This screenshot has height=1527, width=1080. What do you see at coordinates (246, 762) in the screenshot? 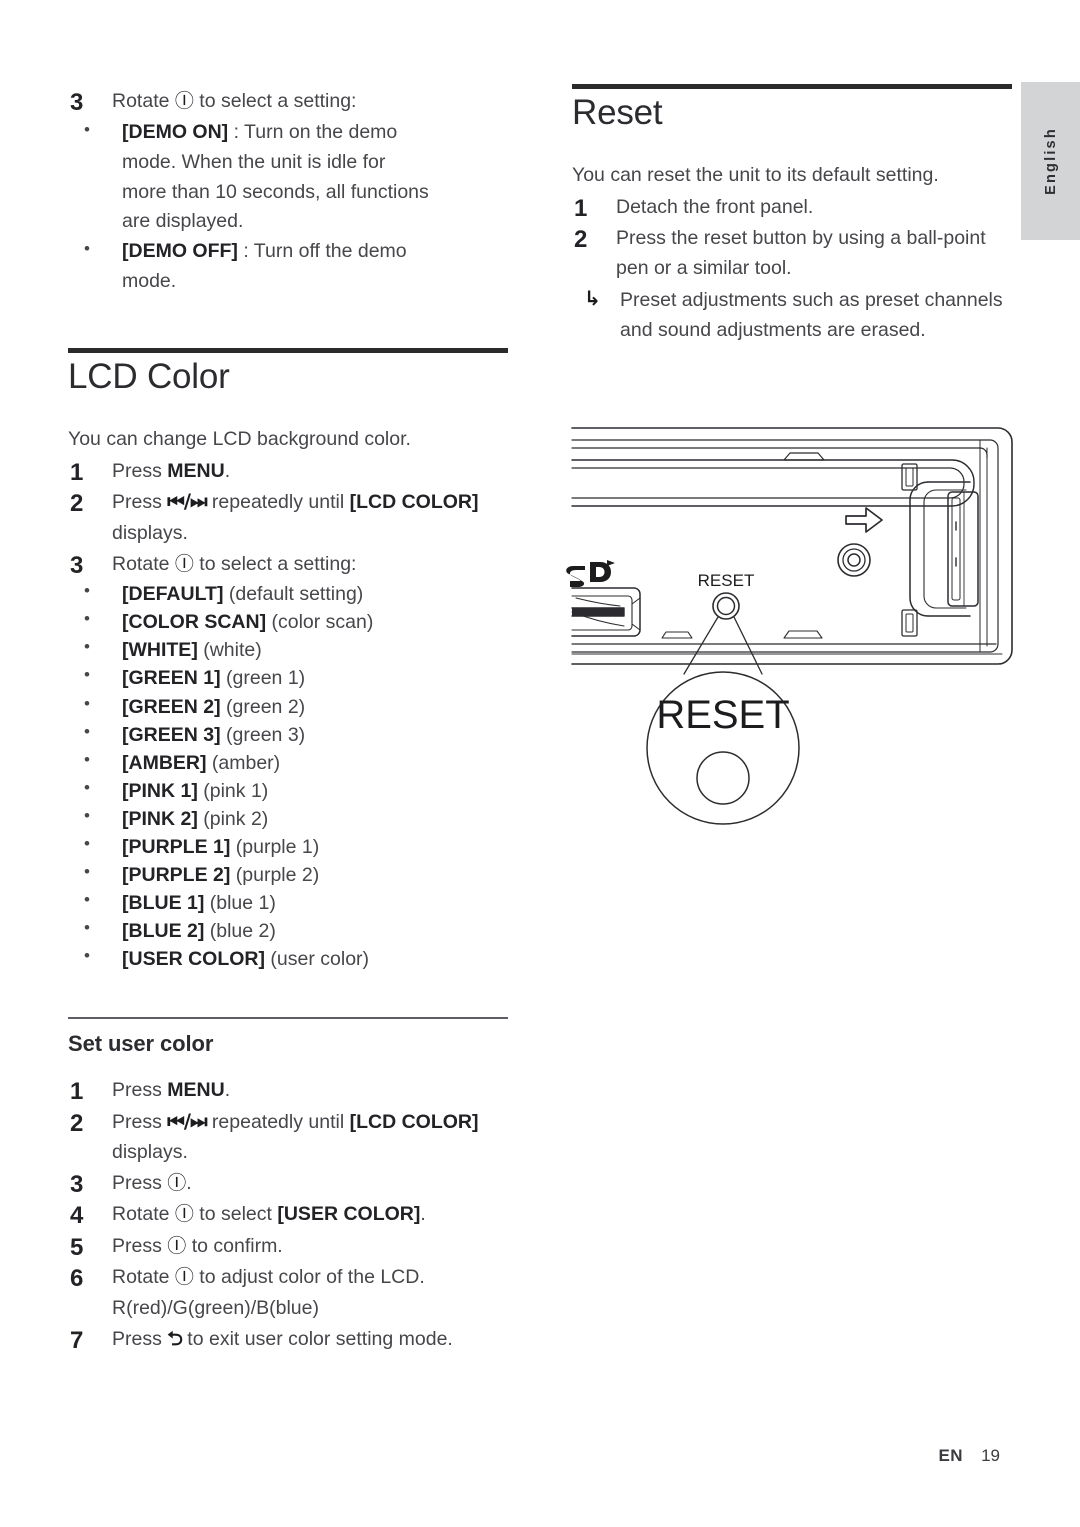
I see `option-desc: (amber)` at bounding box center [246, 762].